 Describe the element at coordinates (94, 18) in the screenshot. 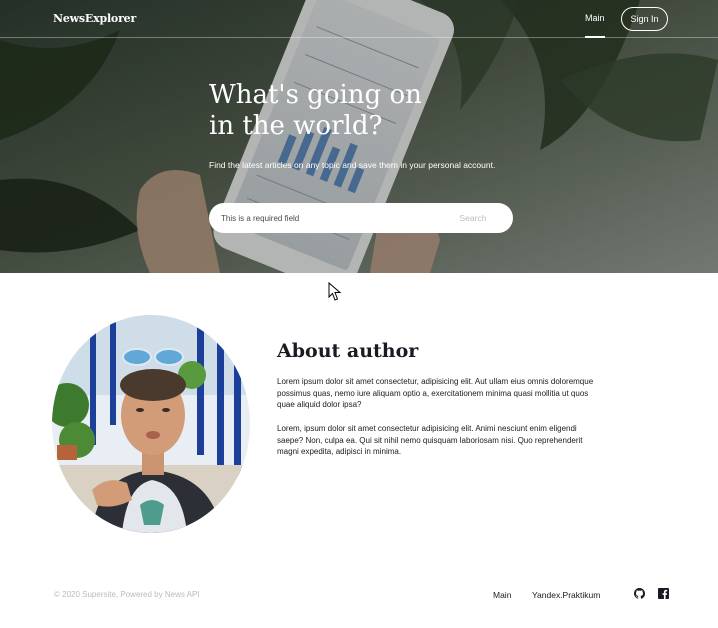

I see `site-logo: NewsExplorer` at that location.